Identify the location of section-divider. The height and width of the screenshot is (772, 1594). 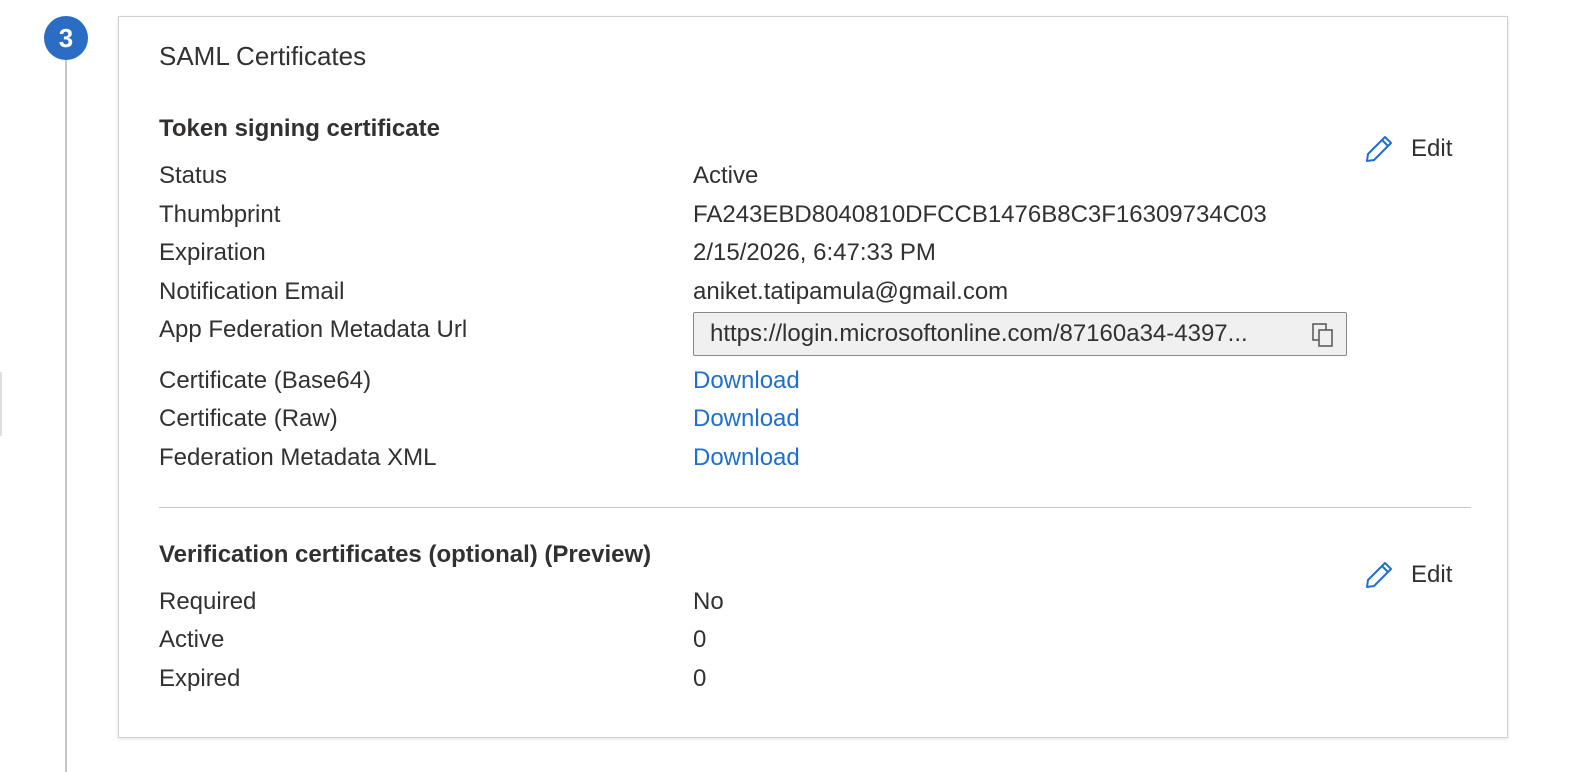
(815, 507).